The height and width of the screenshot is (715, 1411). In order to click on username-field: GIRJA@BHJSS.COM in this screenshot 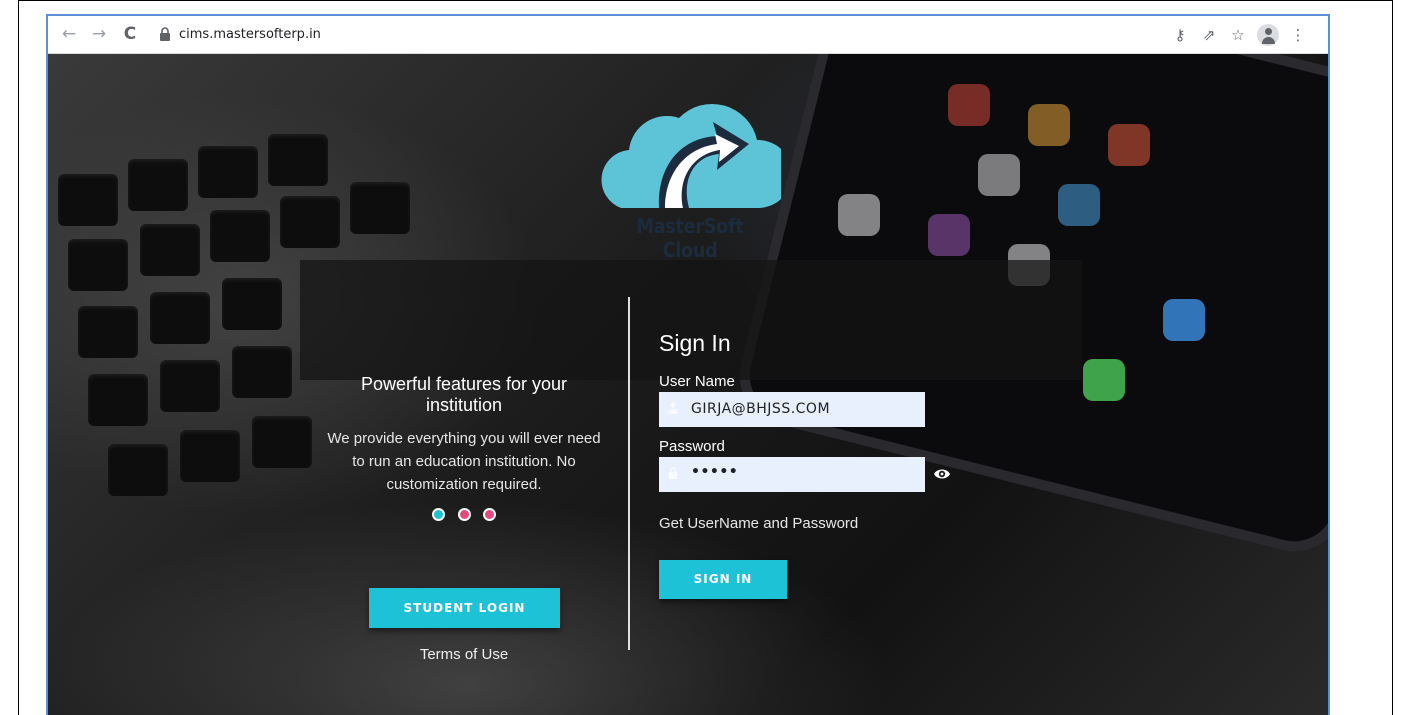, I will do `click(792, 409)`.